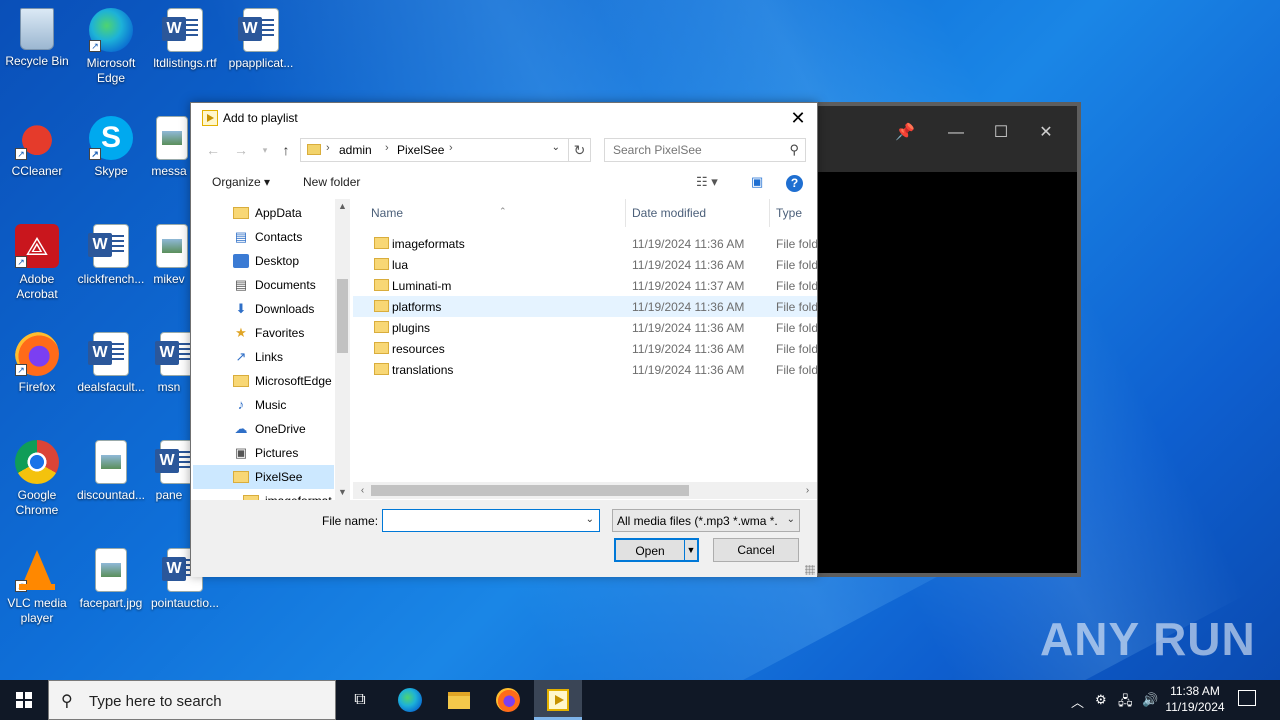 This screenshot has width=1280, height=720. I want to click on nav-item-links: ↗ Links, so click(263, 357).